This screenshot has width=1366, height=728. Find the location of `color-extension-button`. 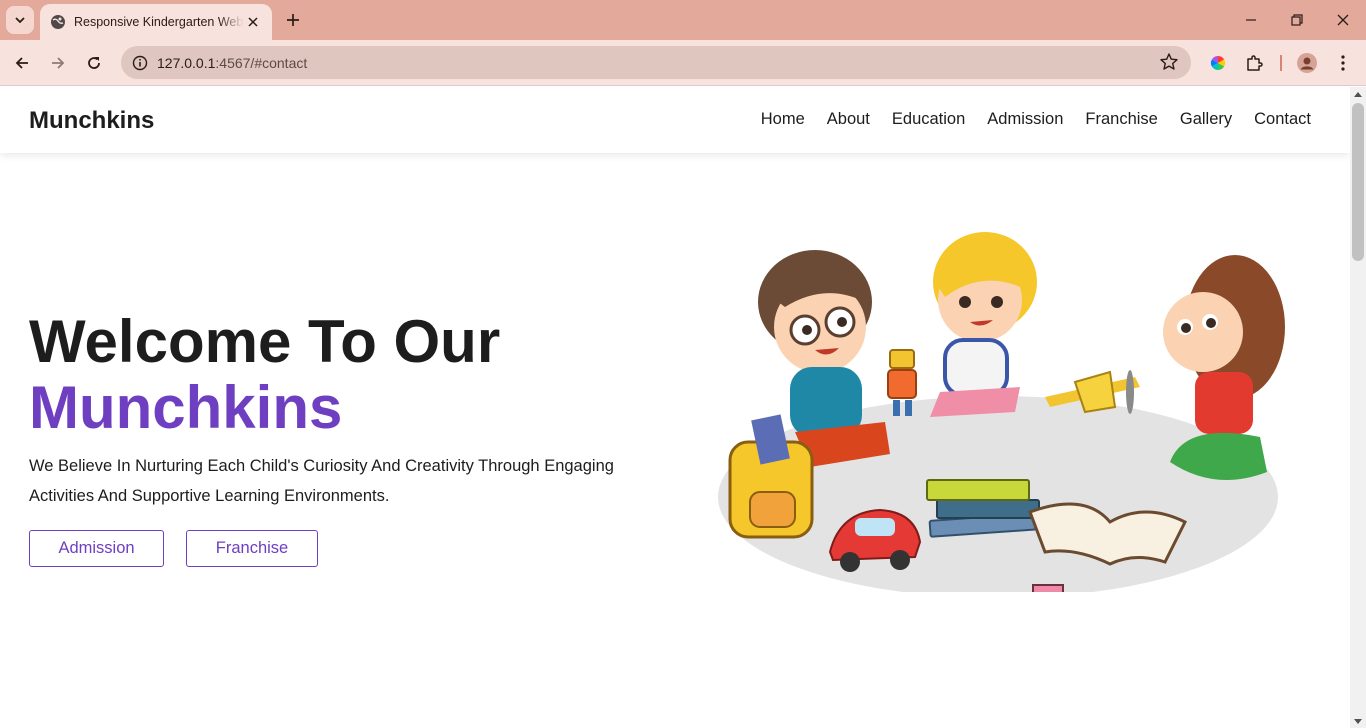

color-extension-button is located at coordinates (1218, 63).